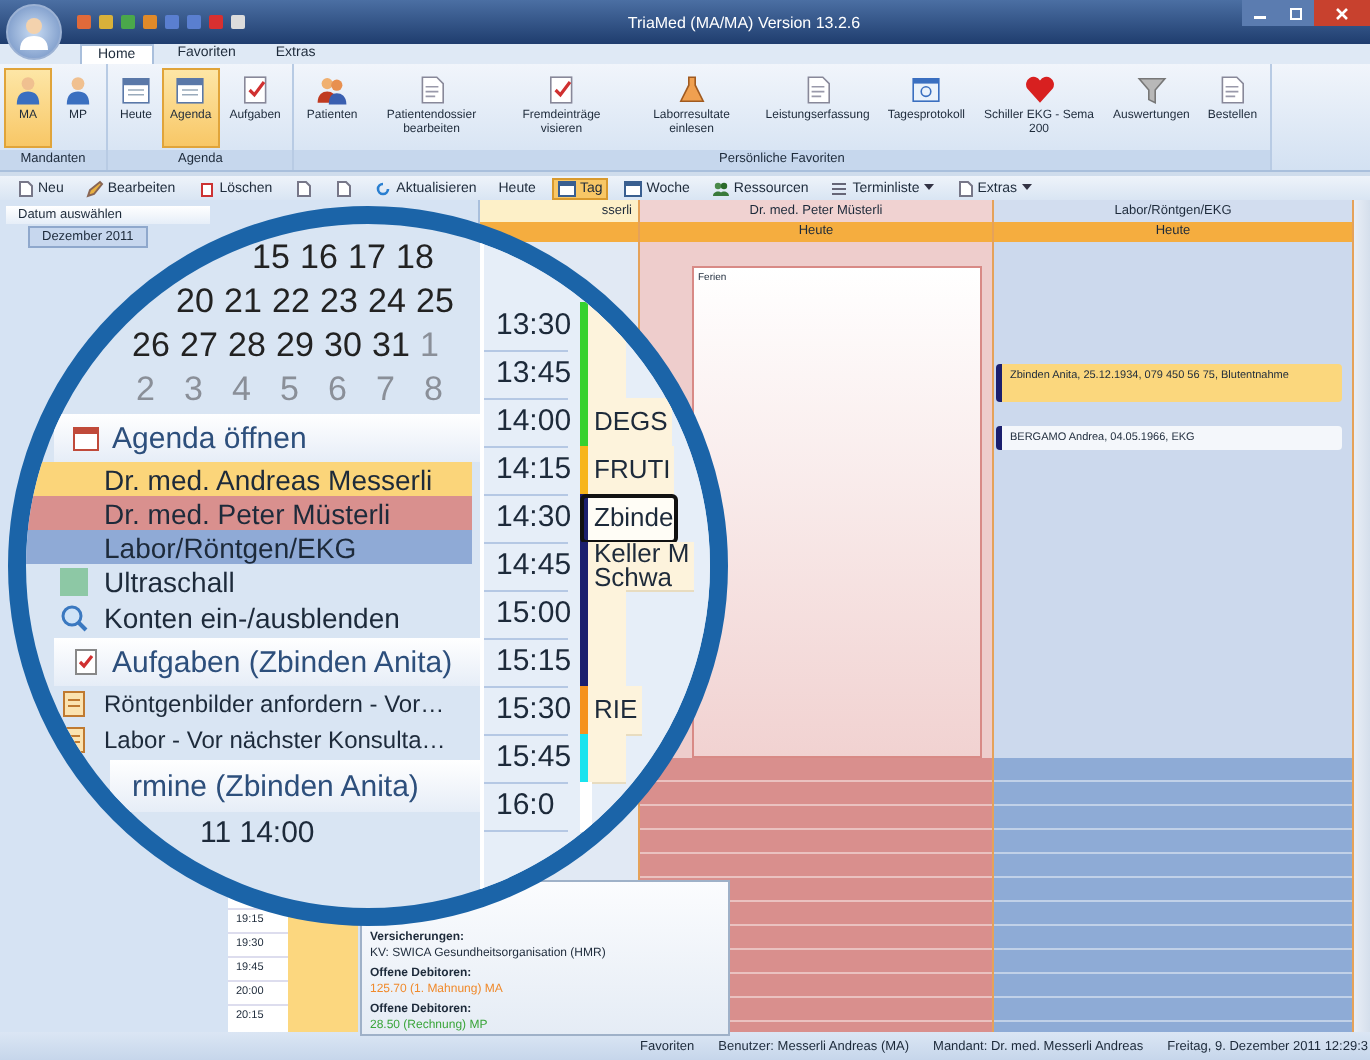  Describe the element at coordinates (691, 90) in the screenshot. I see `flask-icon` at that location.